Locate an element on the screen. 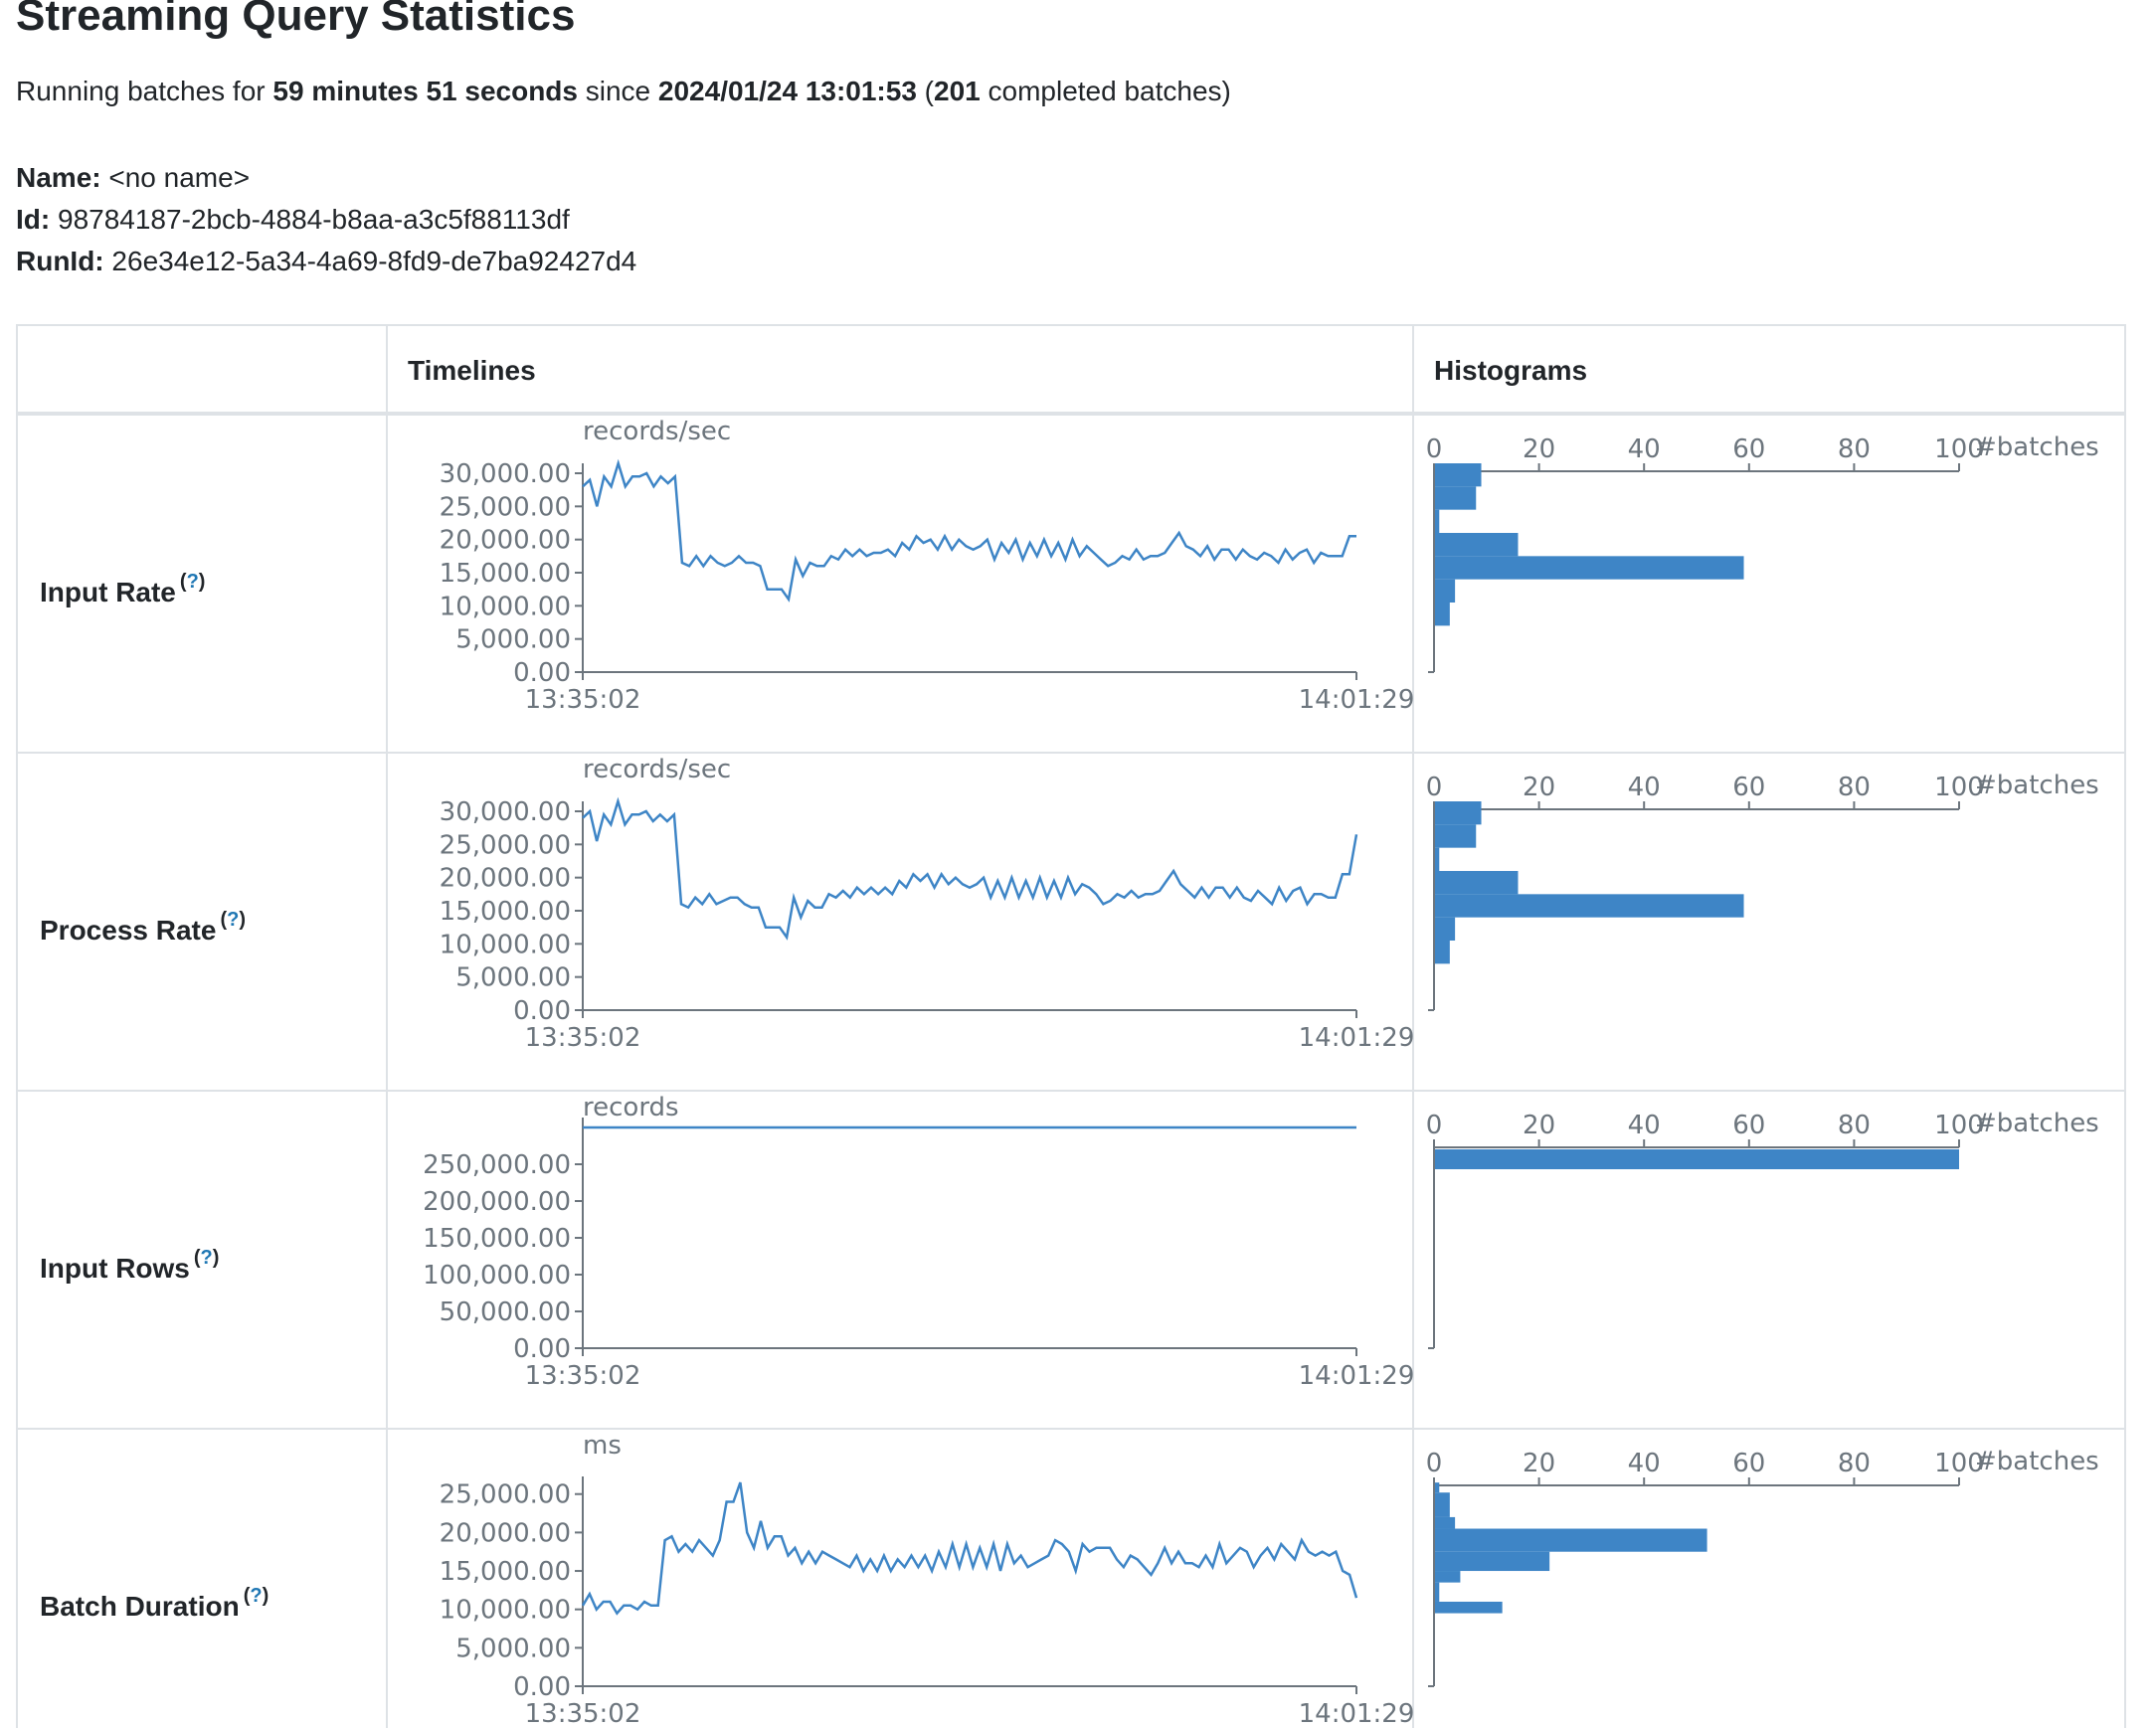  timeline-y-tick-label: 200,000.00 is located at coordinates (497, 1202).